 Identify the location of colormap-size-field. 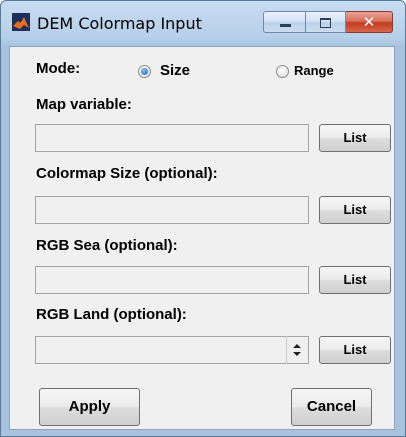
(172, 210).